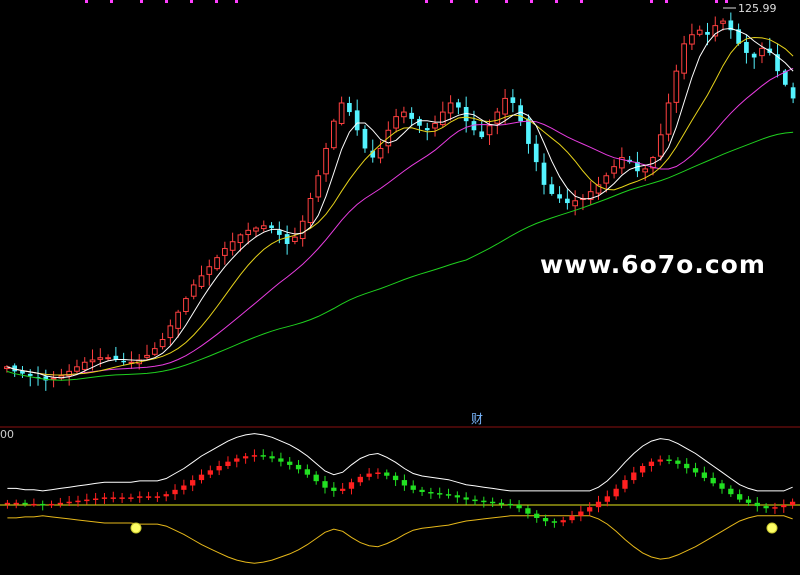  Describe the element at coordinates (757, 8) in the screenshot. I see `high-price-label: 125.99` at that location.